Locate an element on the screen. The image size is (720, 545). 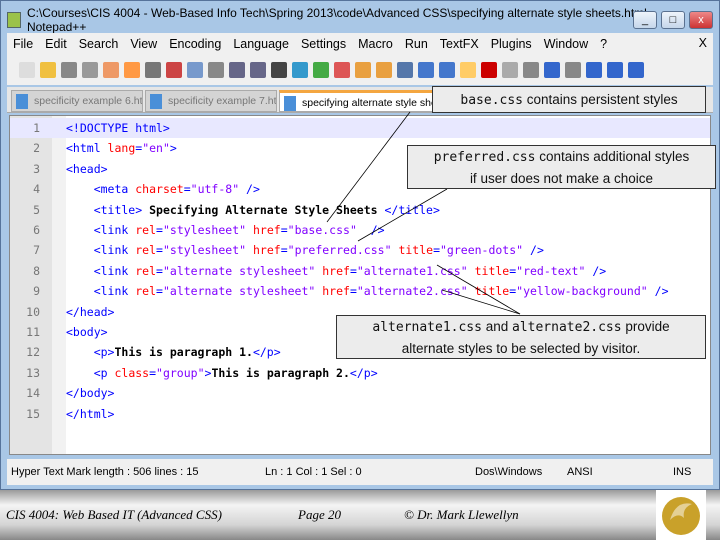
footer-course: CIS 4004: Web Based IT (Advanced CSS) is located at coordinates (114, 514).